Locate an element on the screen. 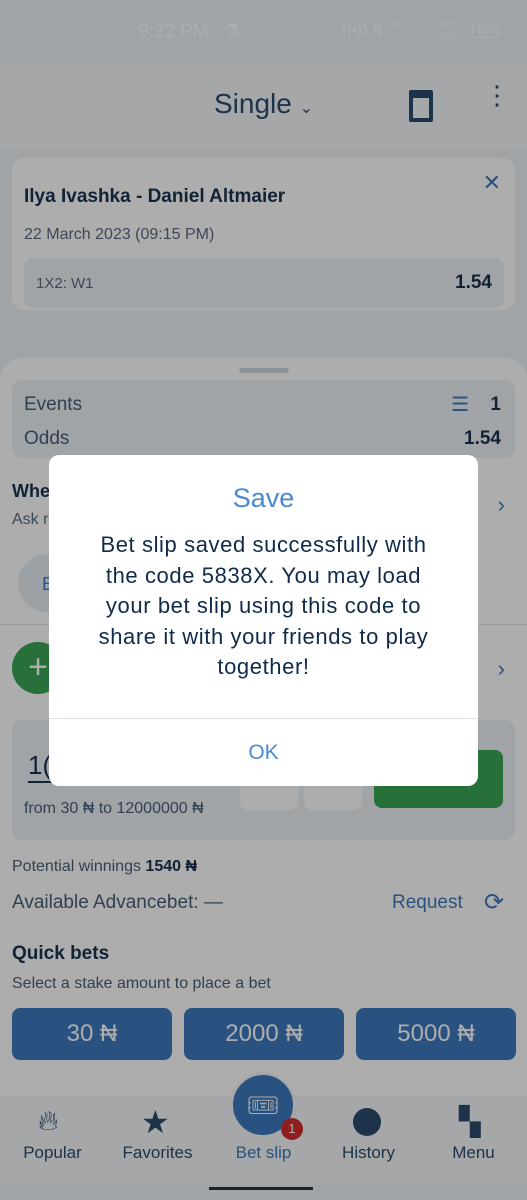  ok-button: OK is located at coordinates (263, 752).